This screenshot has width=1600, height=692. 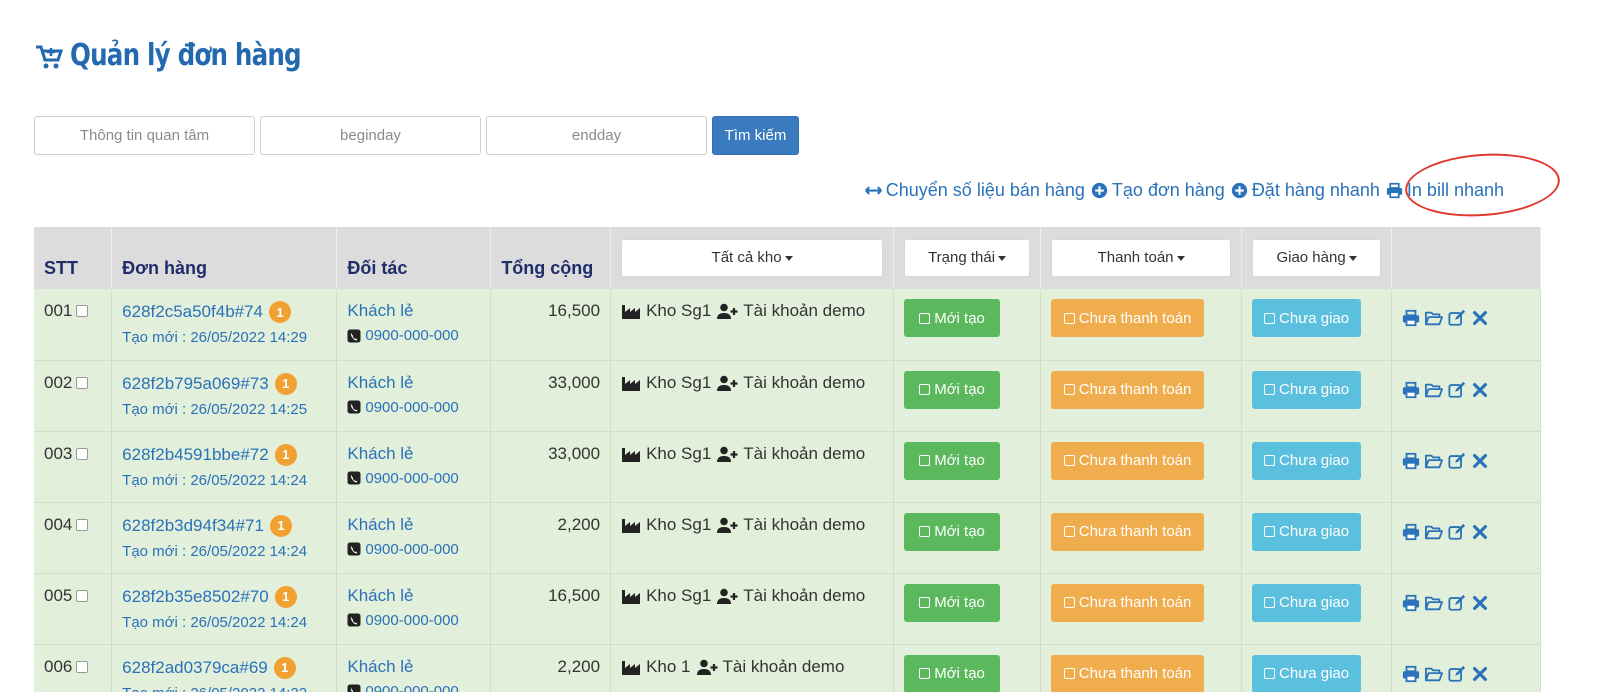 I want to click on warehouse-filter-dropdown: Tất cả kho, so click(x=752, y=258).